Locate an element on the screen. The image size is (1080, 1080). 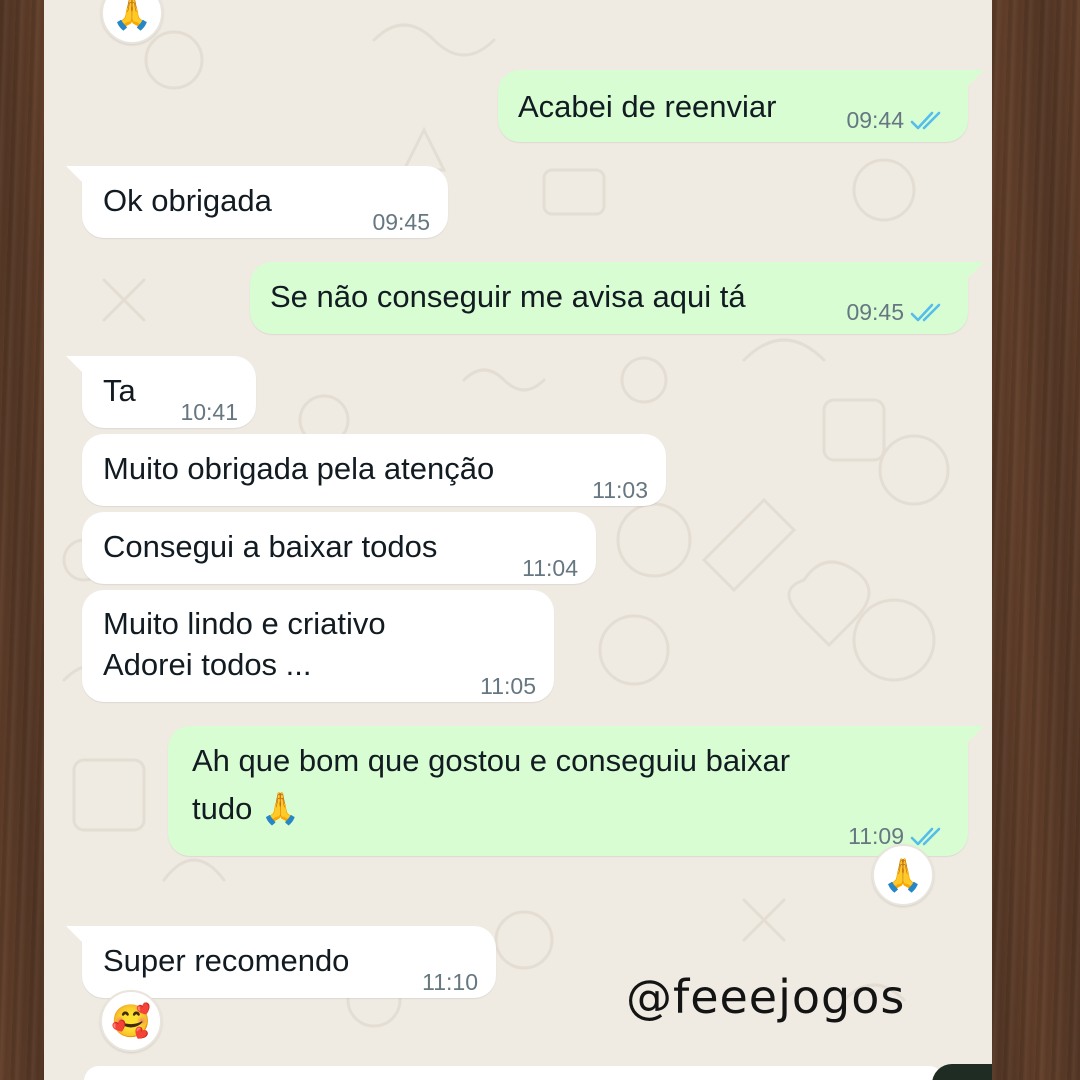
message-meta: 11:04 is located at coordinates (550, 568).